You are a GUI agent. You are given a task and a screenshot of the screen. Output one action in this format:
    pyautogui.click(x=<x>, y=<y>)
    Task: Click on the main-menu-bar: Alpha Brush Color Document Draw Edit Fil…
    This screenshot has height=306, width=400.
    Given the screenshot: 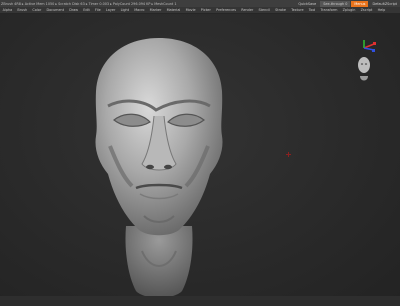 What is the action you would take?
    pyautogui.click(x=200, y=10)
    